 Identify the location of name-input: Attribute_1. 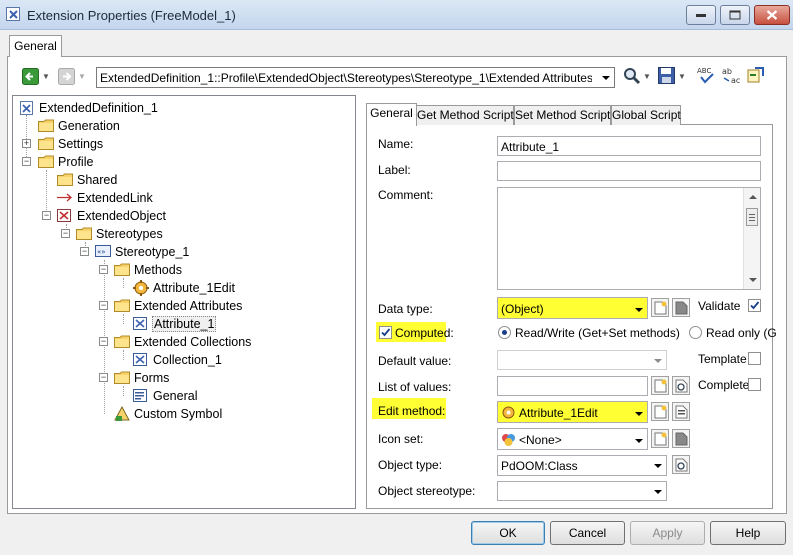
(629, 146).